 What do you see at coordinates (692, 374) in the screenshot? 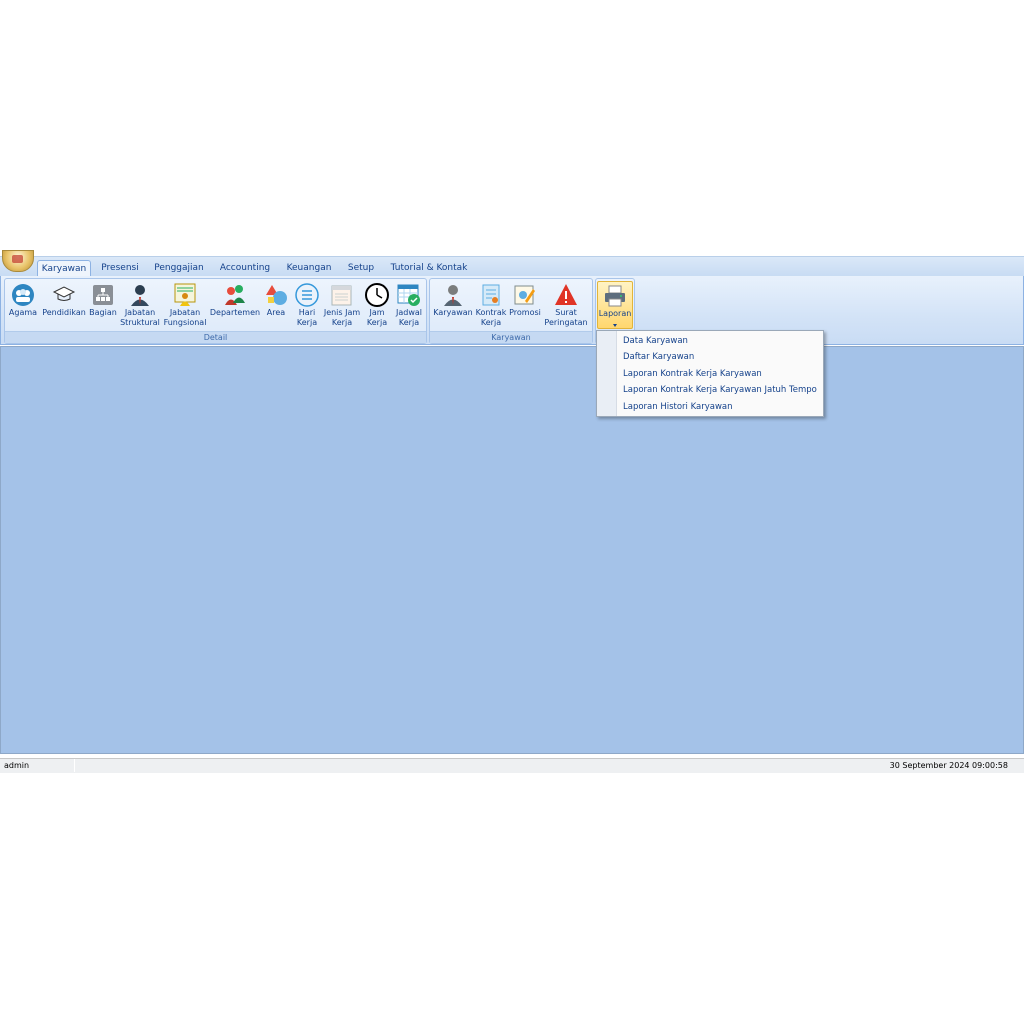
I see `menu-item-laporan-kontrak-kerja: Laporan Kontrak Kerja Karyawan` at bounding box center [692, 374].